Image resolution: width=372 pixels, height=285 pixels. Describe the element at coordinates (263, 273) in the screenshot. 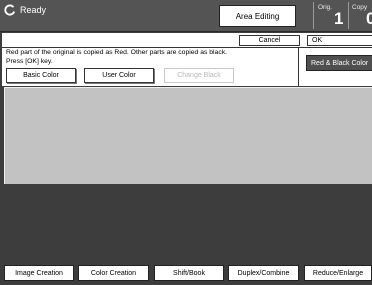

I see `tab-duplex-combine: Duplex/Combine` at that location.